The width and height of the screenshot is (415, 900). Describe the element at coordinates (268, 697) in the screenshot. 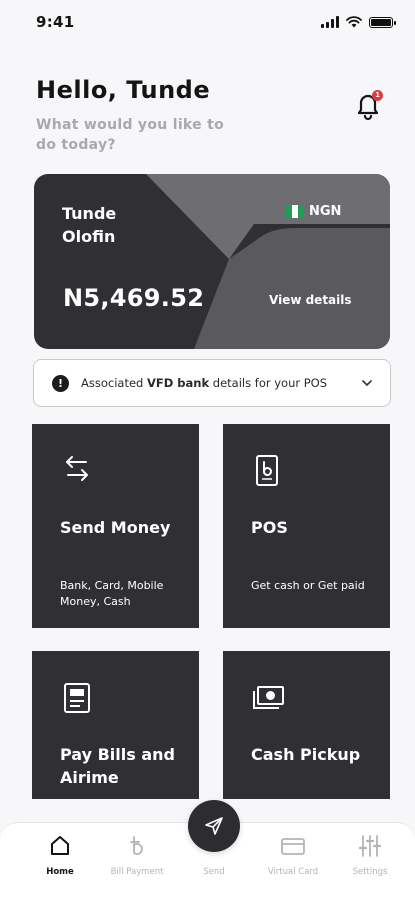

I see `cash-icon` at that location.